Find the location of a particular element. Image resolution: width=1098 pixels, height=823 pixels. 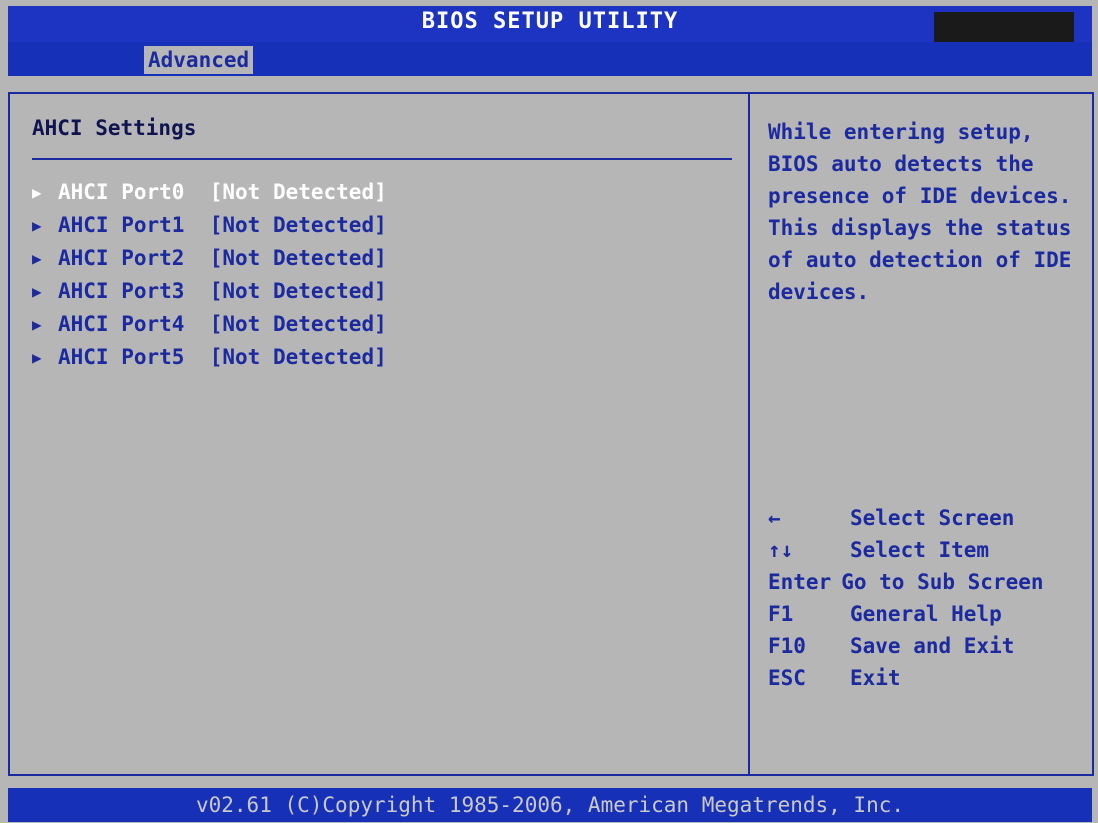

key-legend-row: ↑↓ Select Item is located at coordinates (923, 550).